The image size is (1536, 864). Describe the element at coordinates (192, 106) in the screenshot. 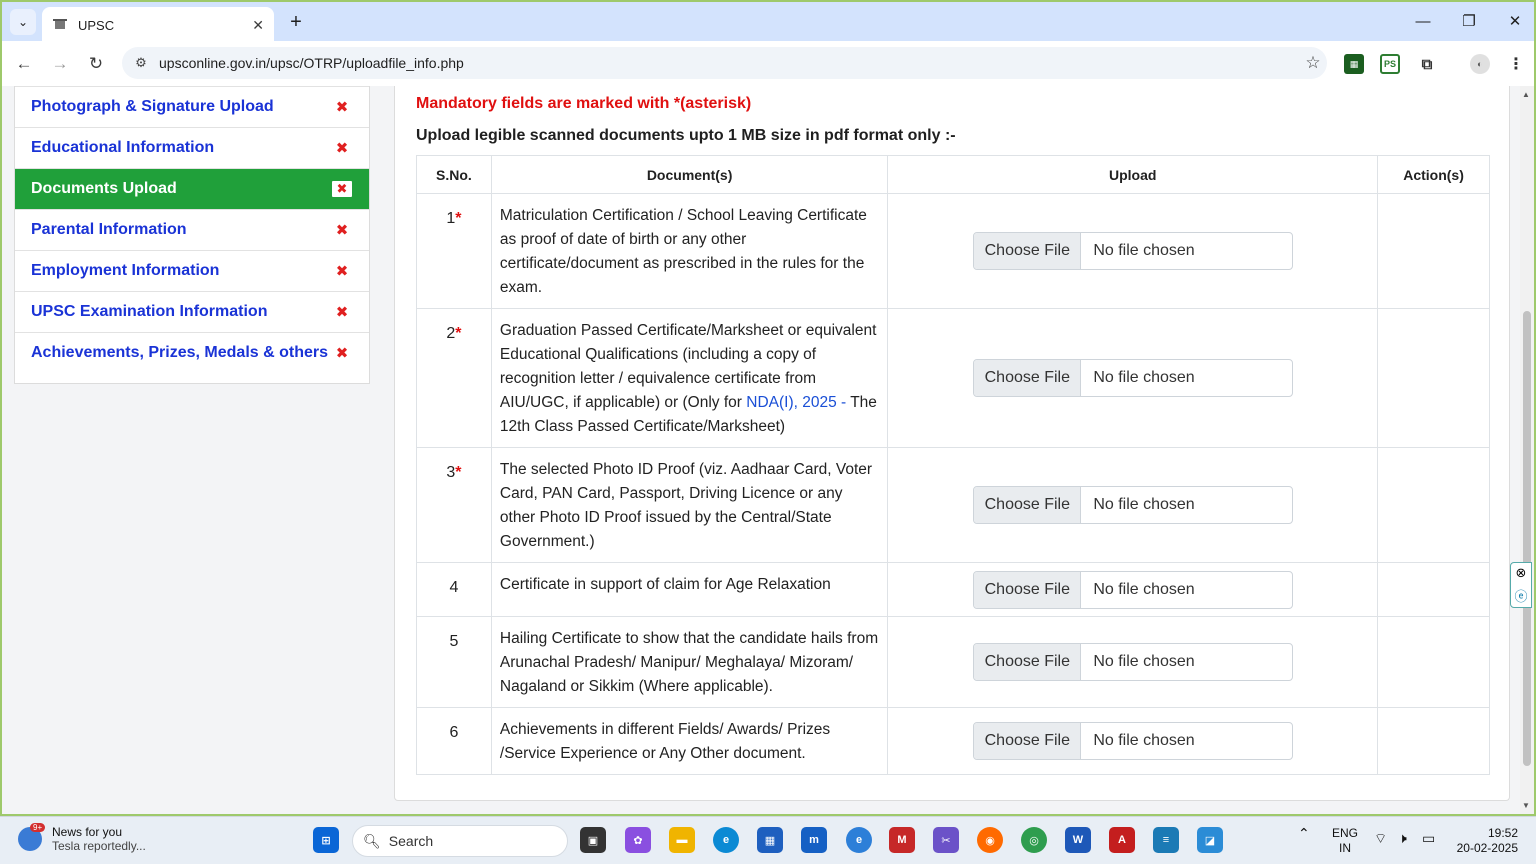

I see `sidebar-item-photograph-signature: Photograph & Signature Upload ✖` at that location.